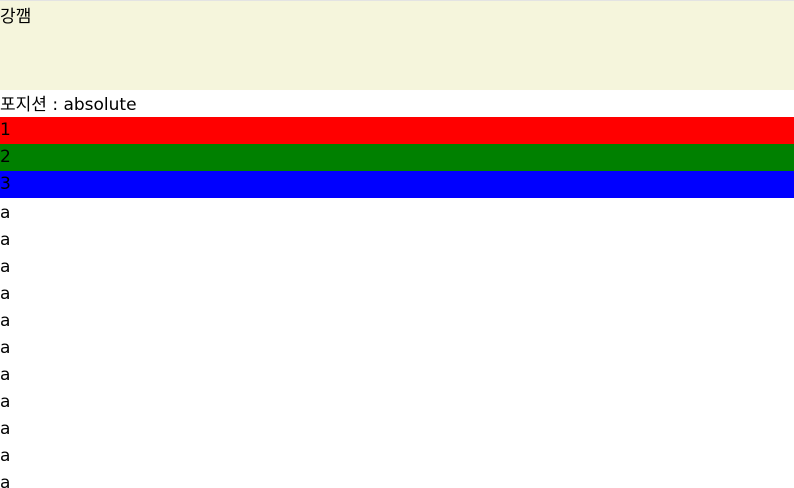 This screenshot has width=794, height=488. What do you see at coordinates (5, 456) in the screenshot?
I see `filler-line-10: a` at bounding box center [5, 456].